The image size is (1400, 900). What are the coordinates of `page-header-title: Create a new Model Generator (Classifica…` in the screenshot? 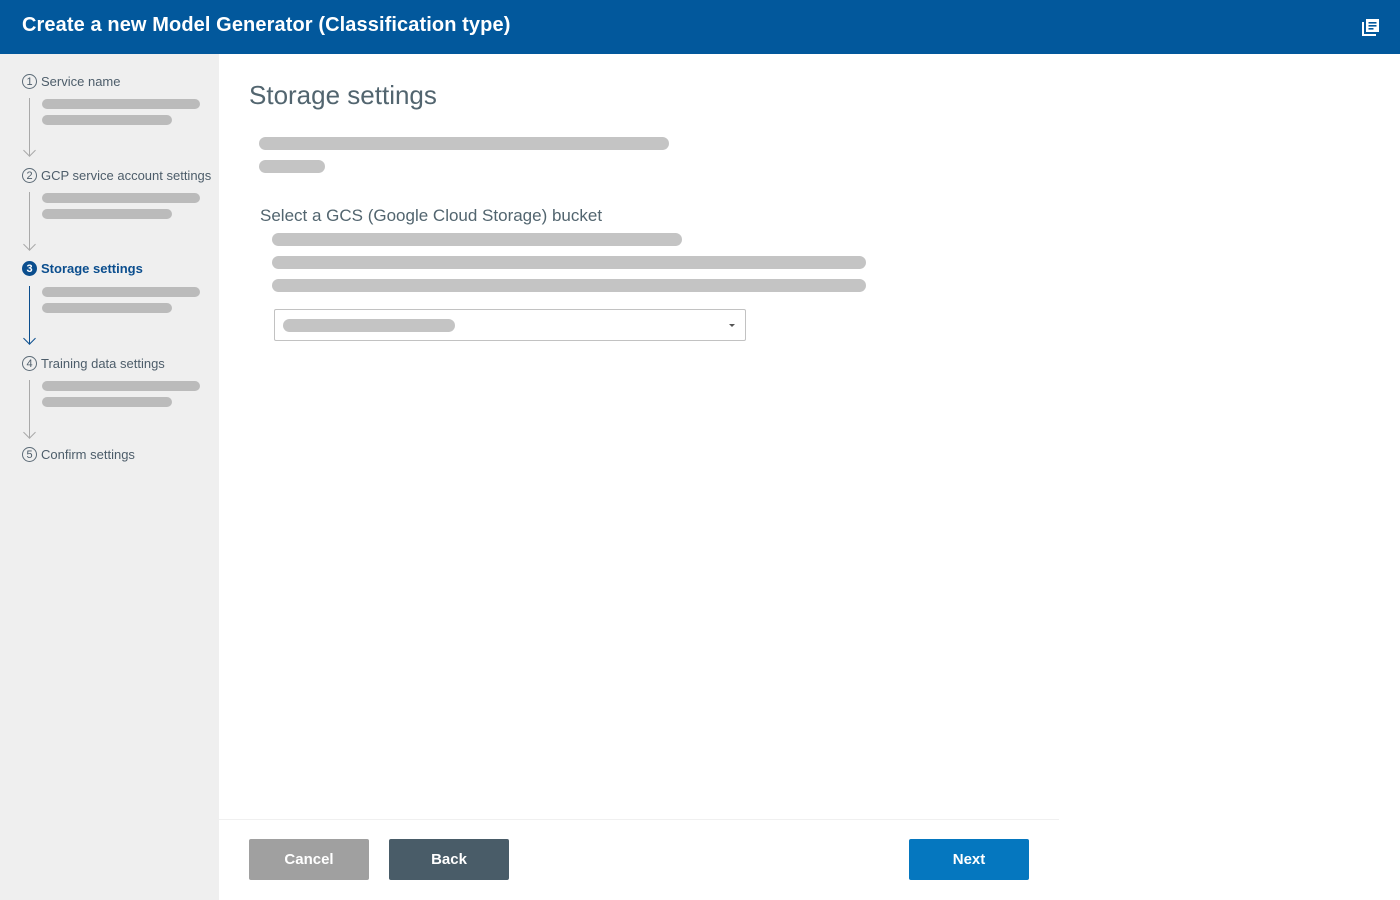 It's located at (266, 25).